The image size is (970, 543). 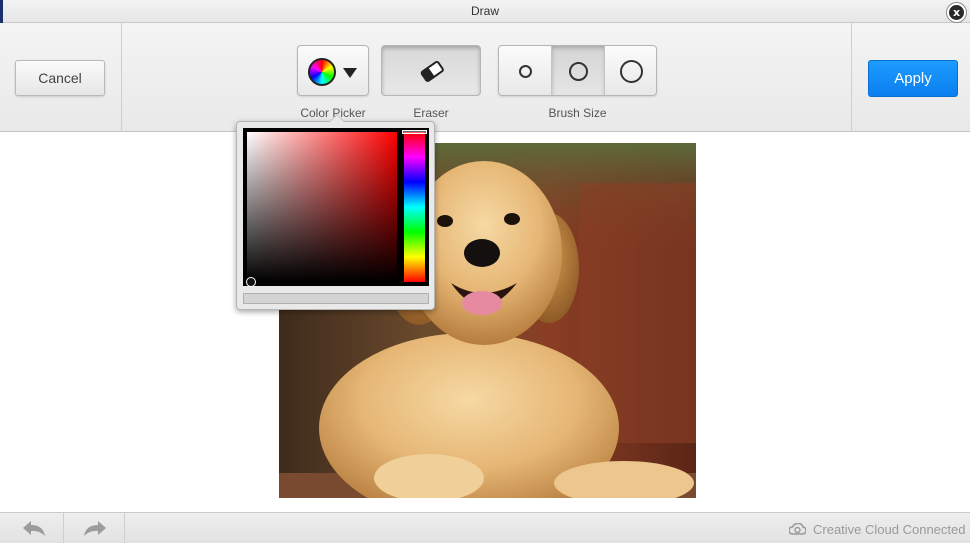 What do you see at coordinates (251, 282) in the screenshot?
I see `color-selection-handle` at bounding box center [251, 282].